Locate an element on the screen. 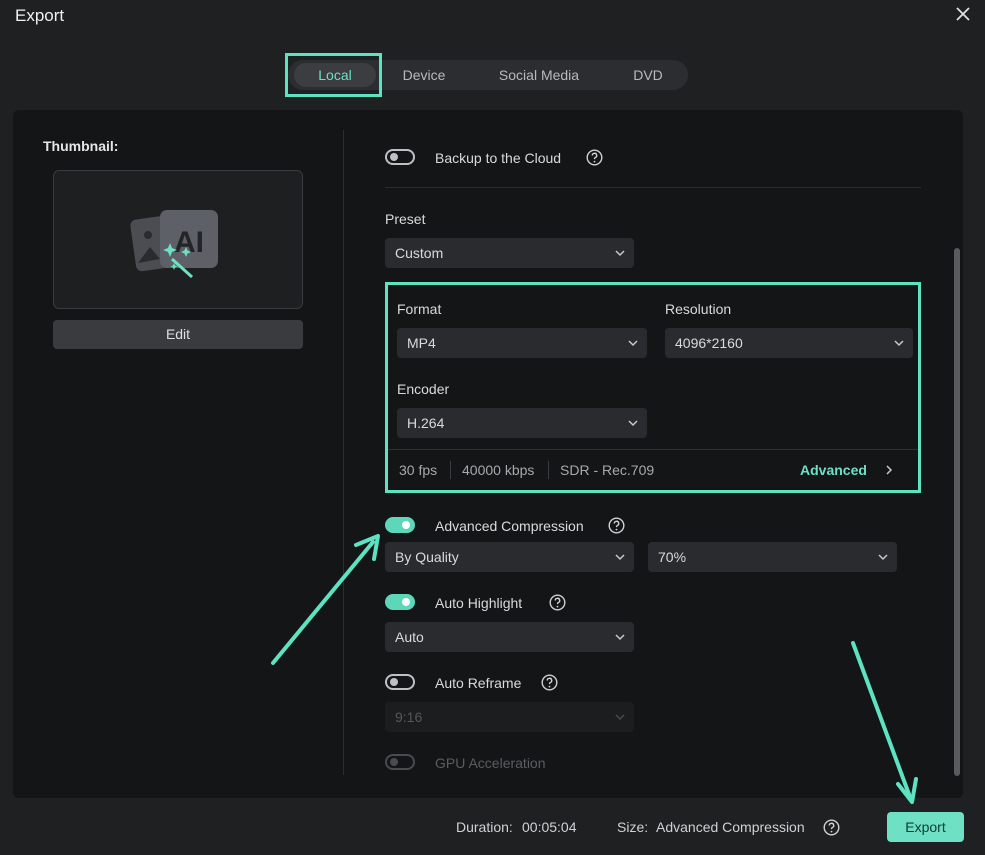 The width and height of the screenshot is (985, 855). resolution-select: 4096*2160 is located at coordinates (789, 343).